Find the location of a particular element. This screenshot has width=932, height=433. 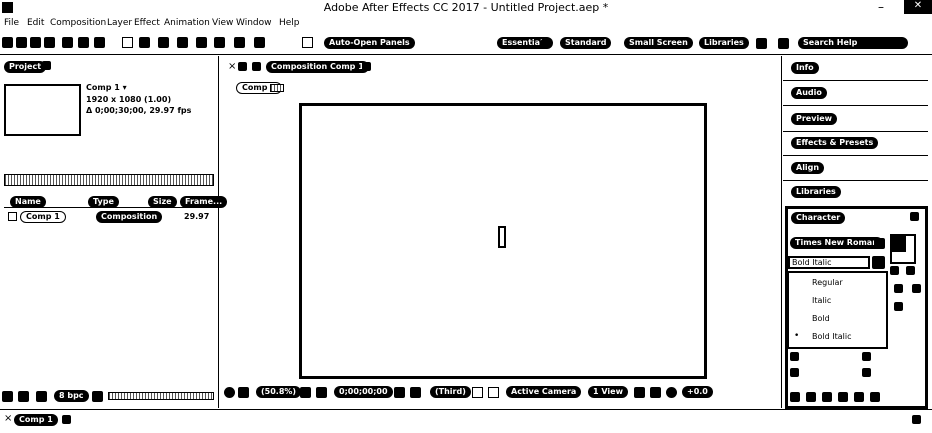

superscript-button is located at coordinates (859, 397).